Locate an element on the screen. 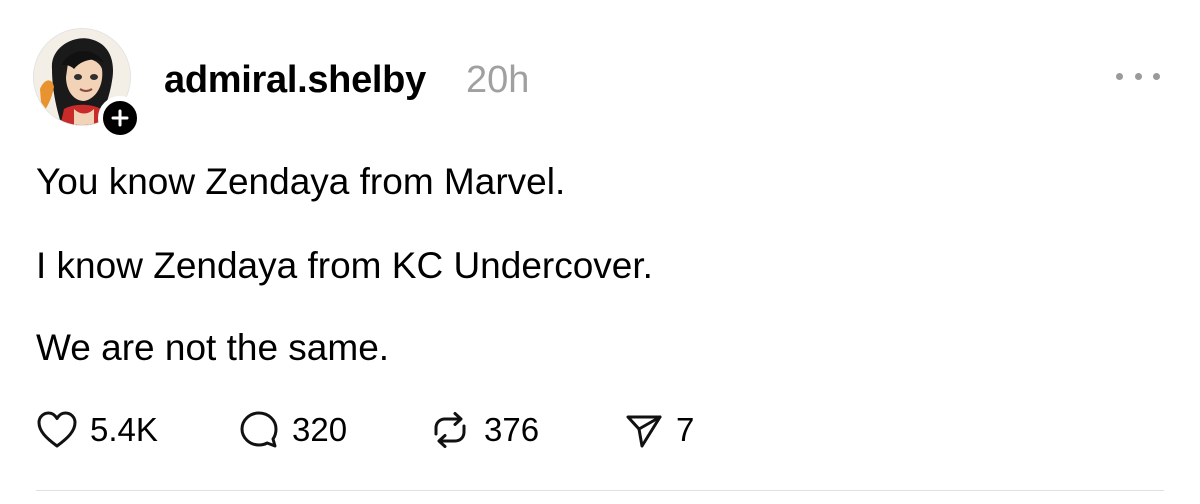  reply-button: 320 is located at coordinates (292, 430).